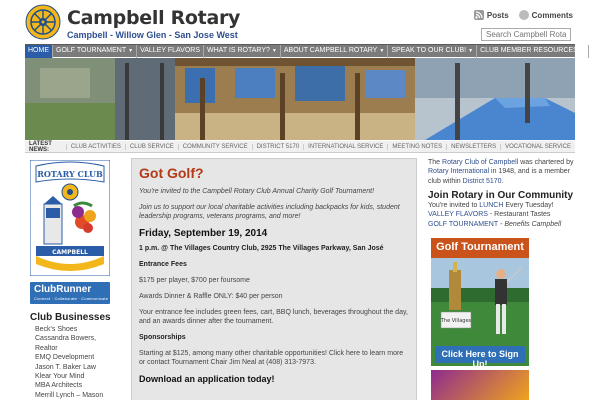  I want to click on about-text: The, so click(435, 162).